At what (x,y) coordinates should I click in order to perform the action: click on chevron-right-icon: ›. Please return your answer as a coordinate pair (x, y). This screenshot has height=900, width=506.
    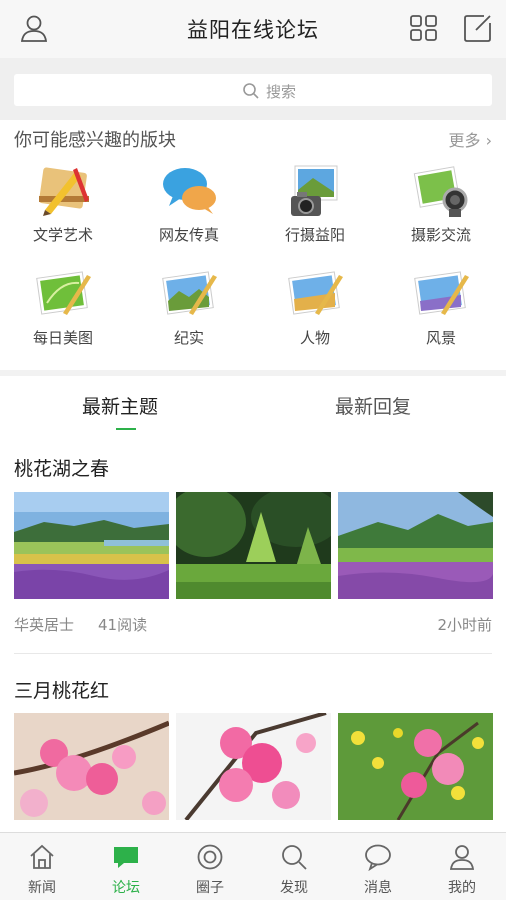
    Looking at the image, I should click on (486, 140).